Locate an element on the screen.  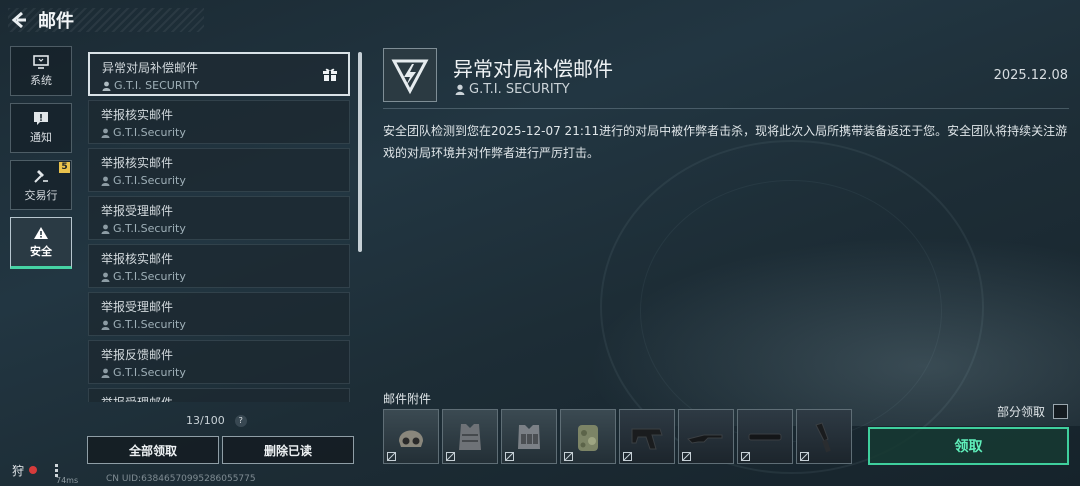
sidebar-item-label: 安全 is located at coordinates (41, 251).